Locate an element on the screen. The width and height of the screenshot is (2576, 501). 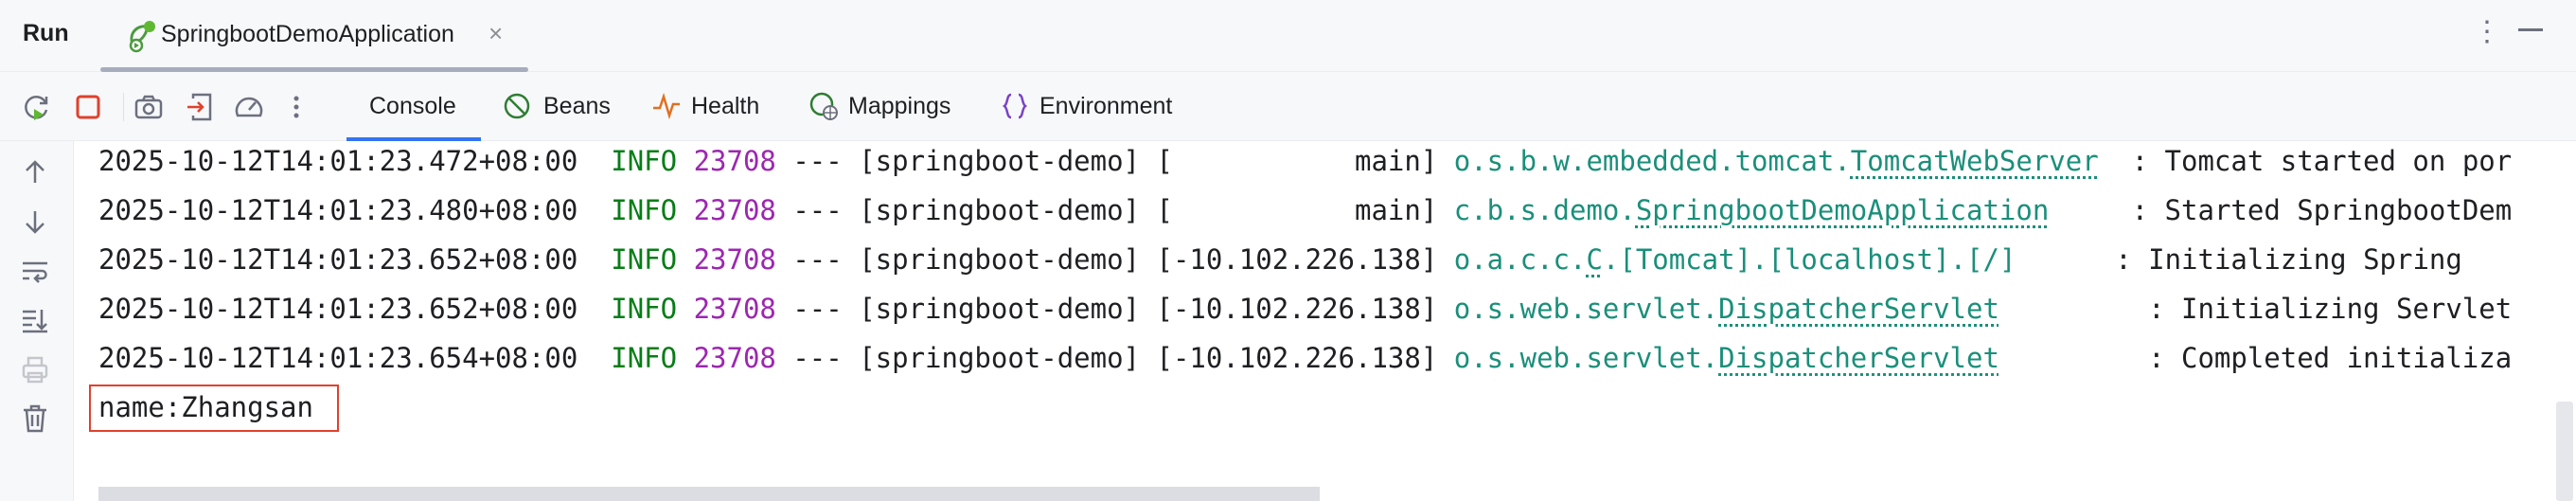
run-window-title: Run is located at coordinates (46, 33).